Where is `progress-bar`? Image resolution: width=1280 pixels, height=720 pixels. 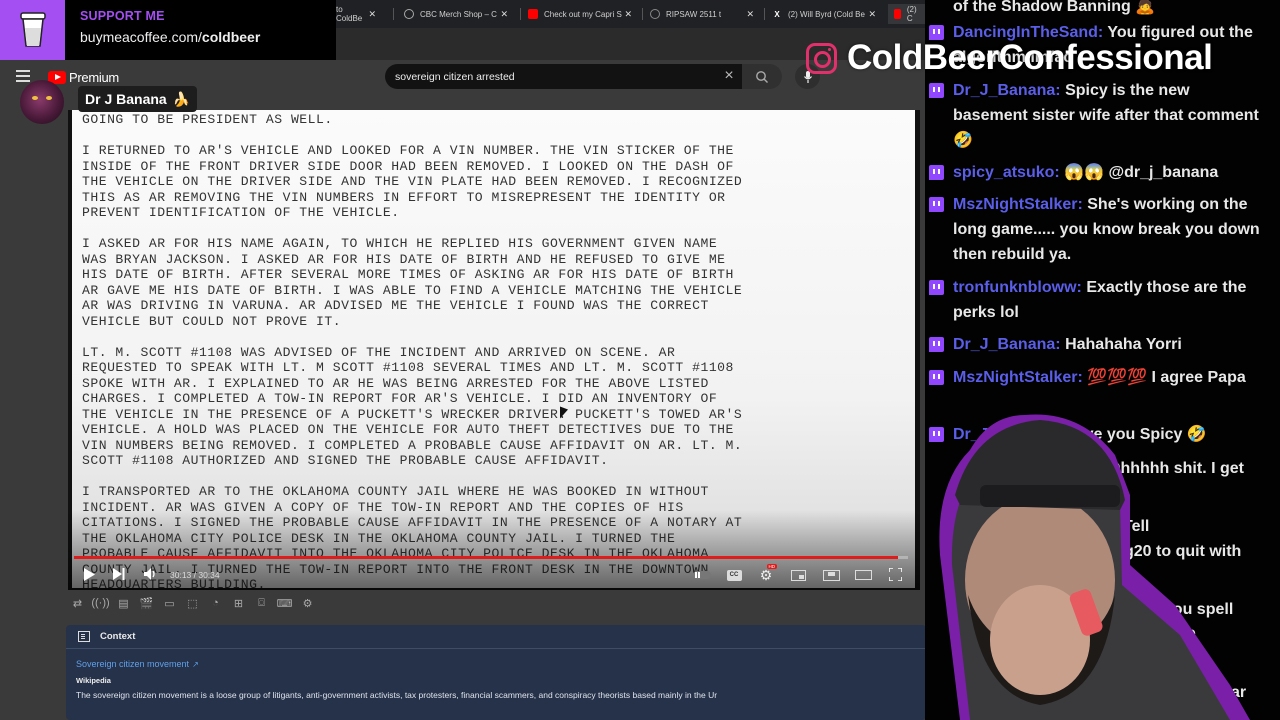 progress-bar is located at coordinates (491, 557).